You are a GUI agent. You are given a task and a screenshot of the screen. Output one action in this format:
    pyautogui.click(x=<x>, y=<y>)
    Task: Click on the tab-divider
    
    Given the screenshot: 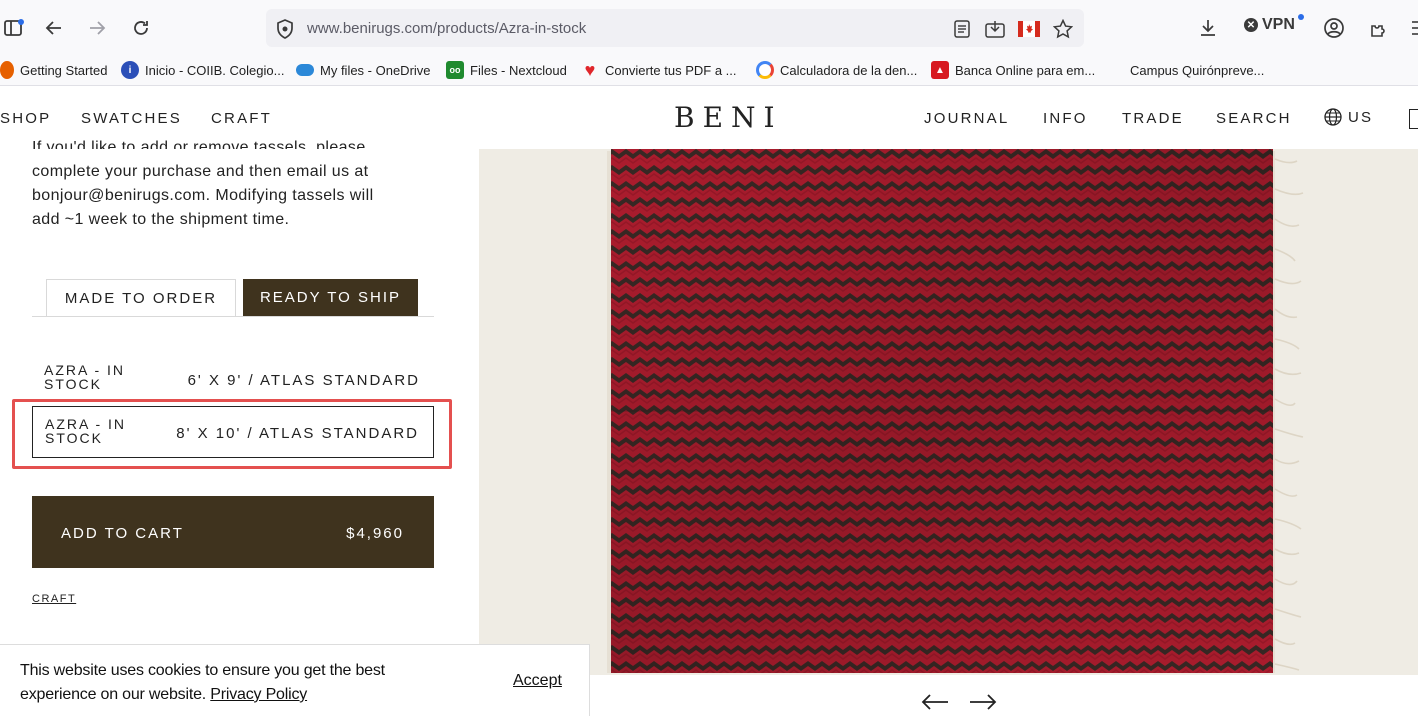 What is the action you would take?
    pyautogui.click(x=233, y=316)
    